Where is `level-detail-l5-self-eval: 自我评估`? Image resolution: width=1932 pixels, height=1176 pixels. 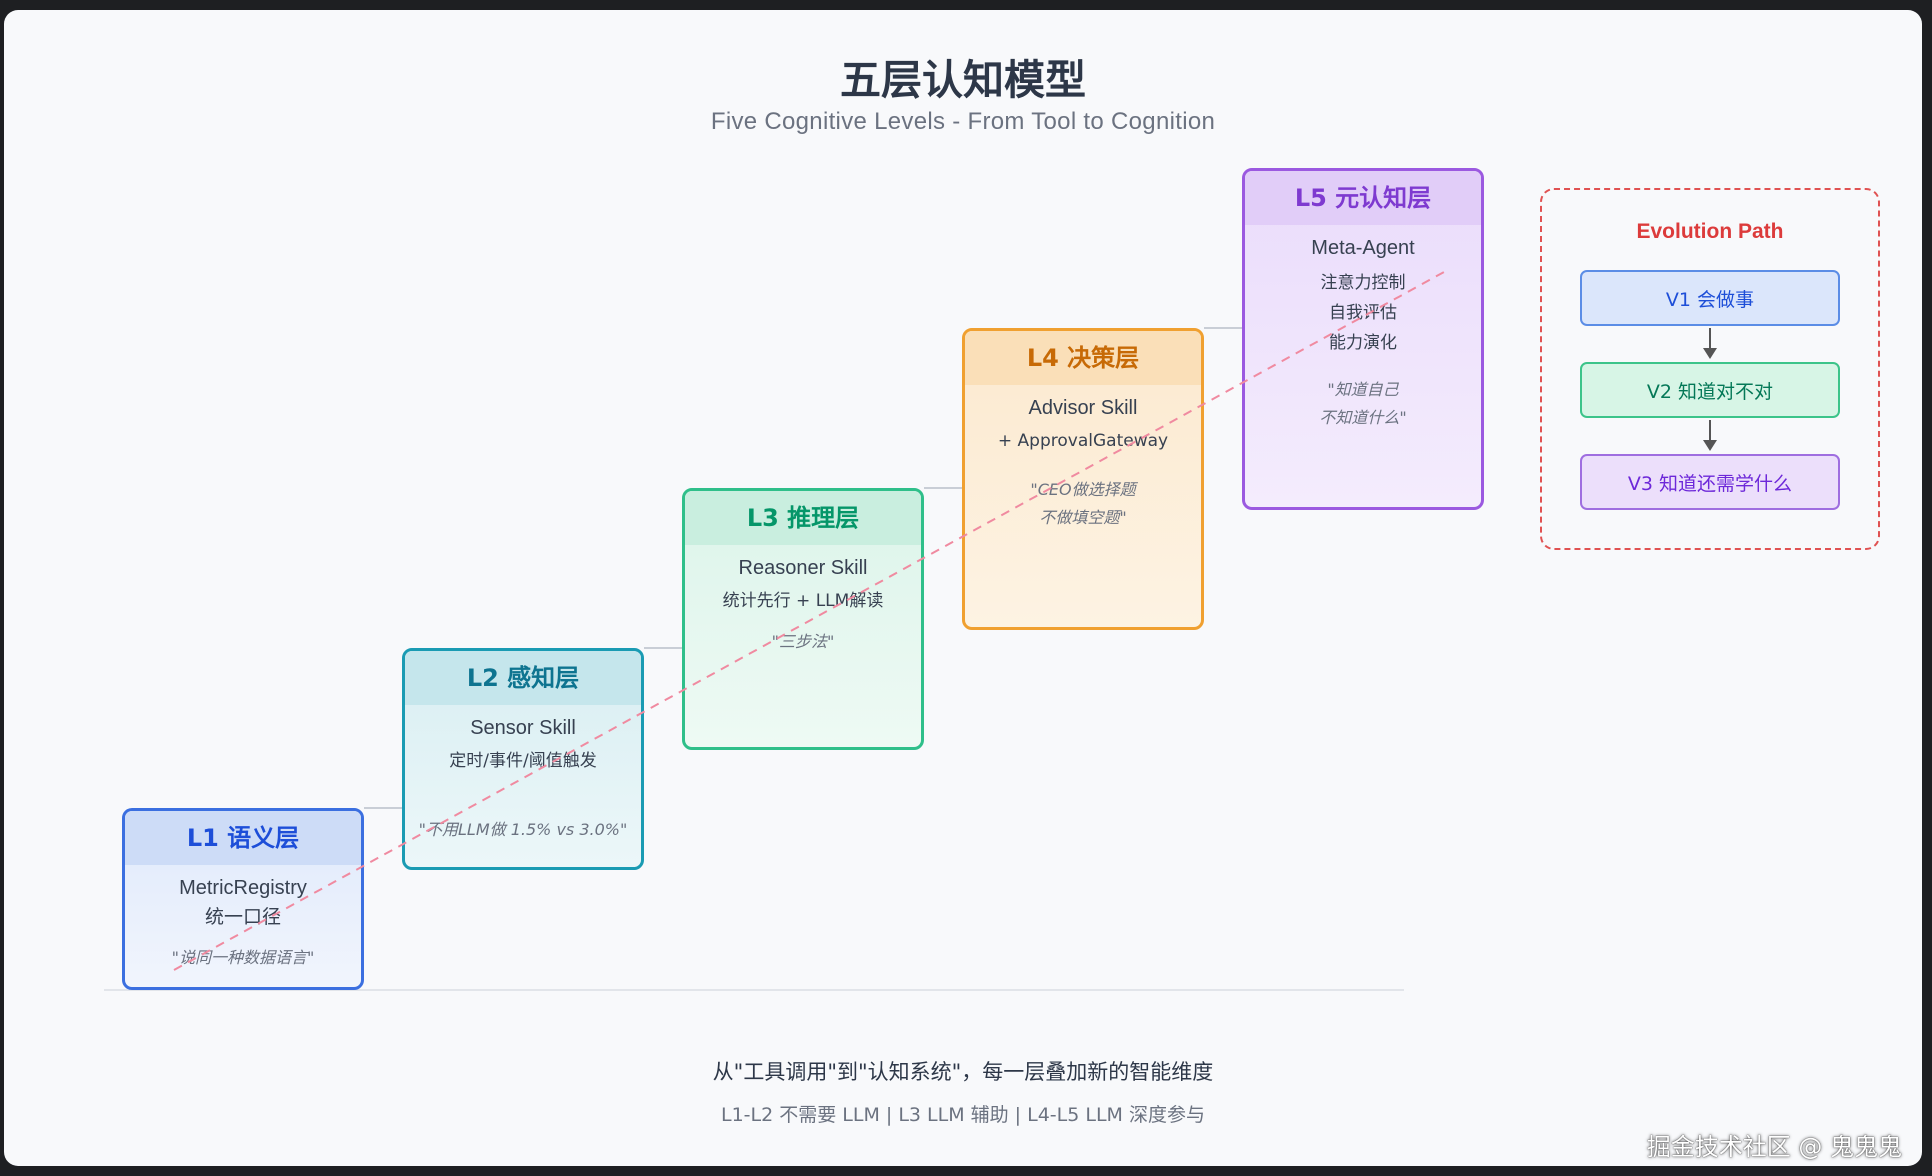
level-detail-l5-self-eval: 自我评估 is located at coordinates (1363, 313).